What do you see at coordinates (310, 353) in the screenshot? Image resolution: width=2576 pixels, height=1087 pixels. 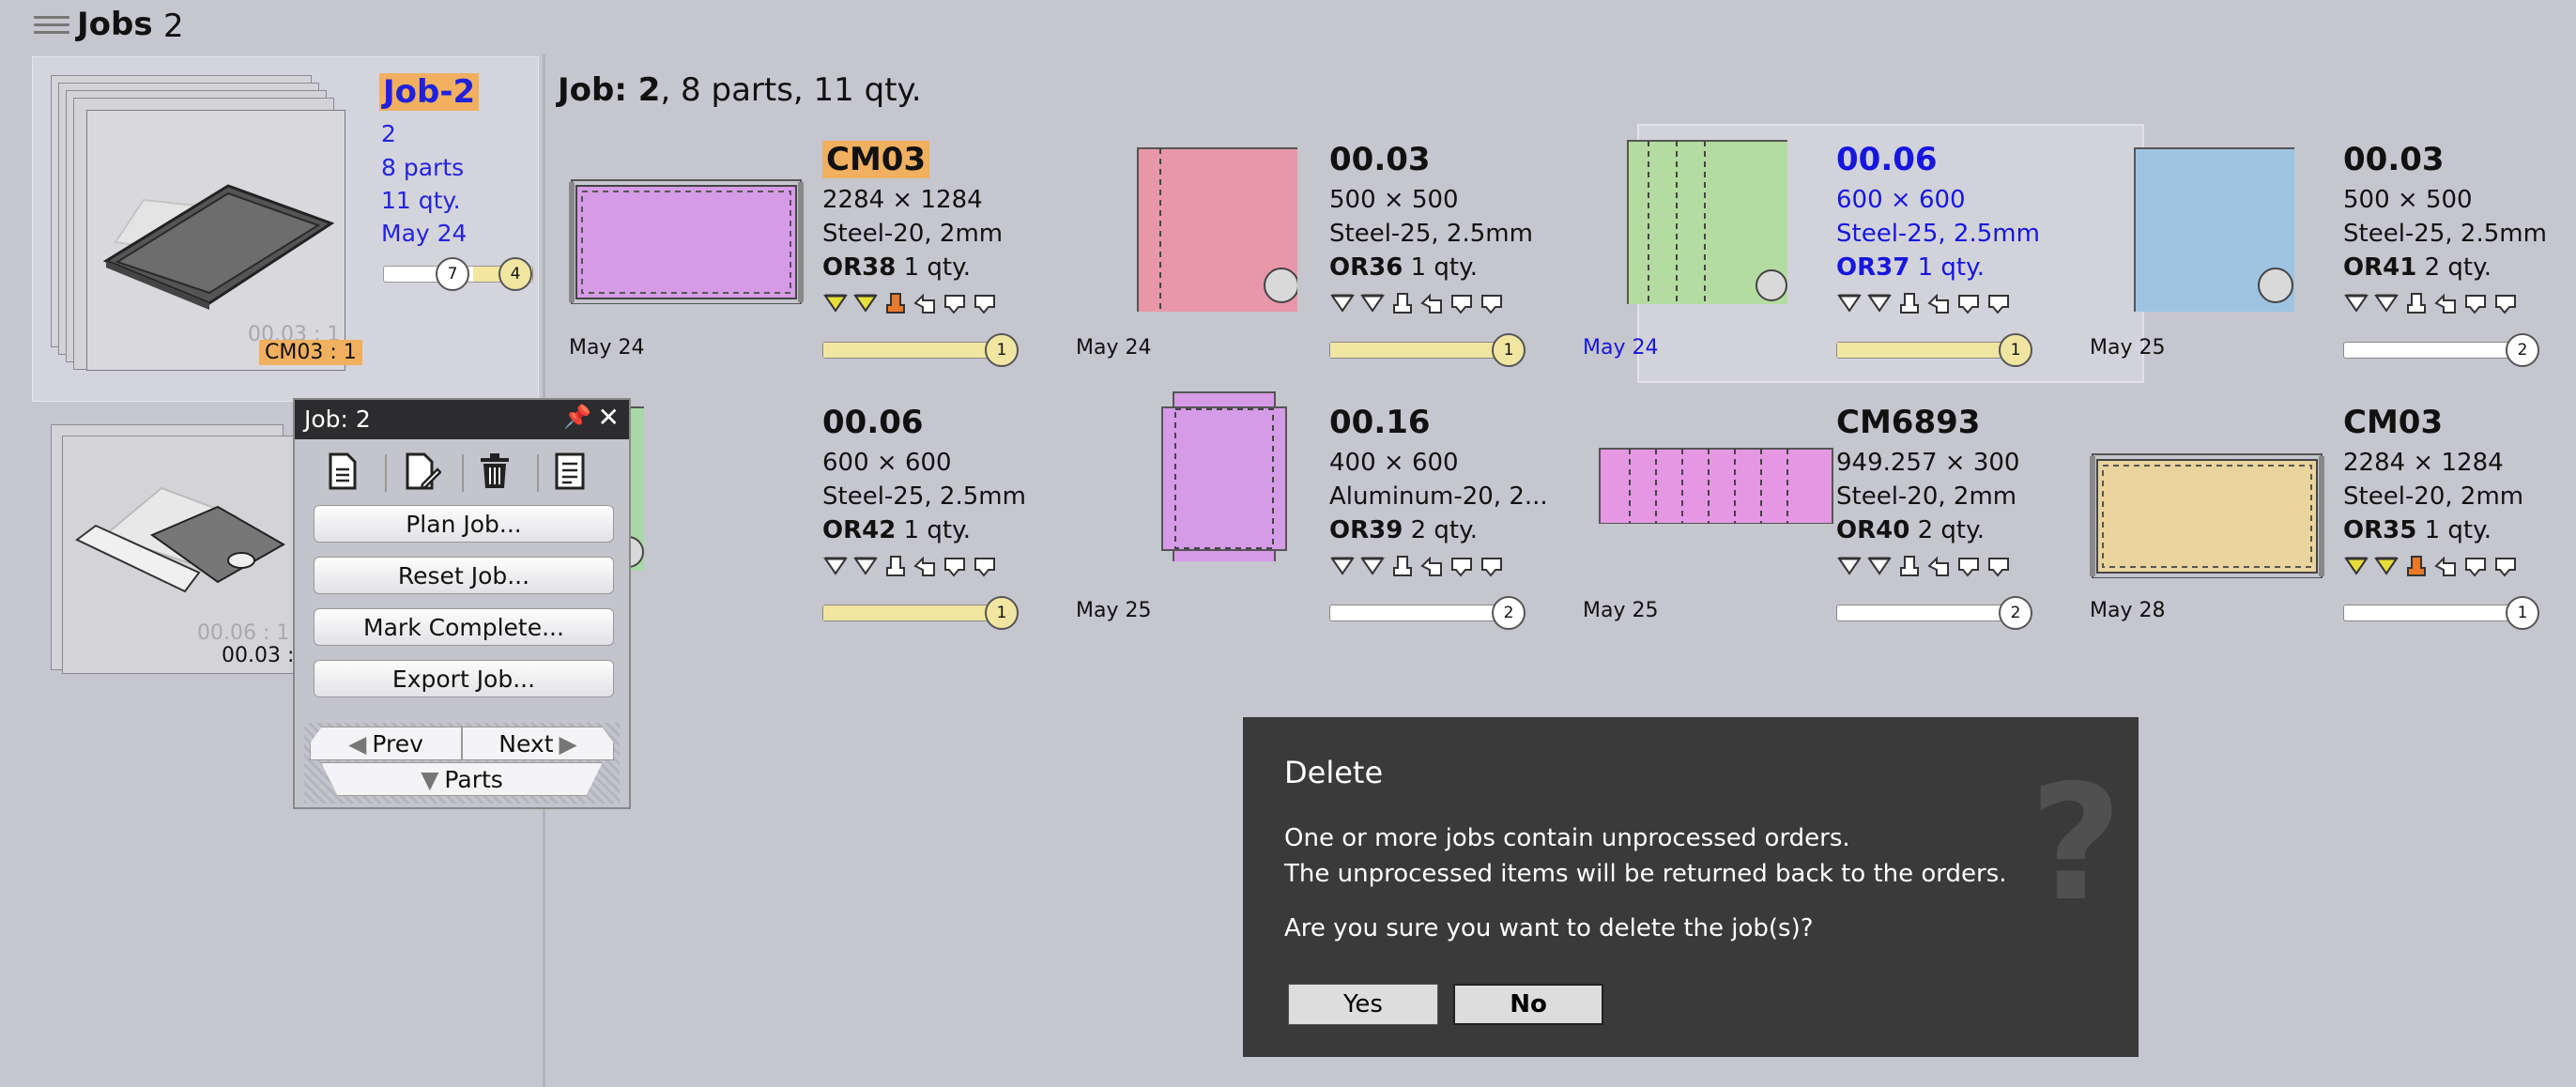 I see `thumb-part-label: CM03 : 1` at bounding box center [310, 353].